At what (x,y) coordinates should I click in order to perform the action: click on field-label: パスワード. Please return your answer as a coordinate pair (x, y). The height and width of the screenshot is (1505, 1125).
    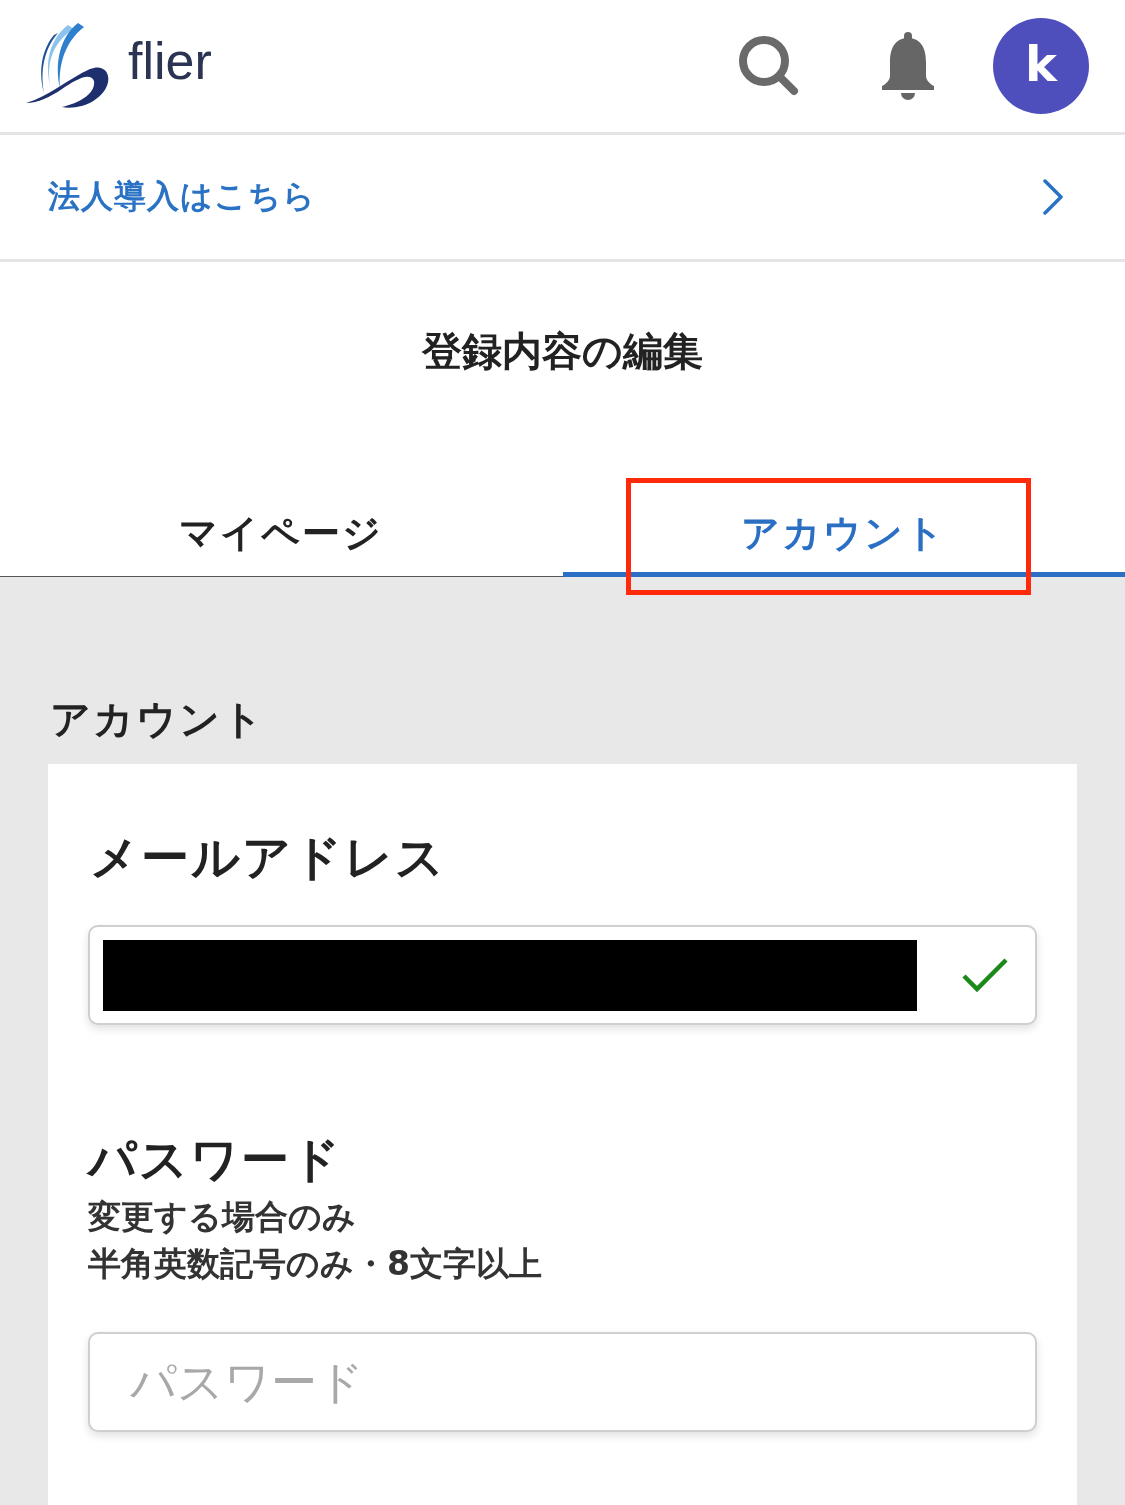
    Looking at the image, I should click on (215, 1159).